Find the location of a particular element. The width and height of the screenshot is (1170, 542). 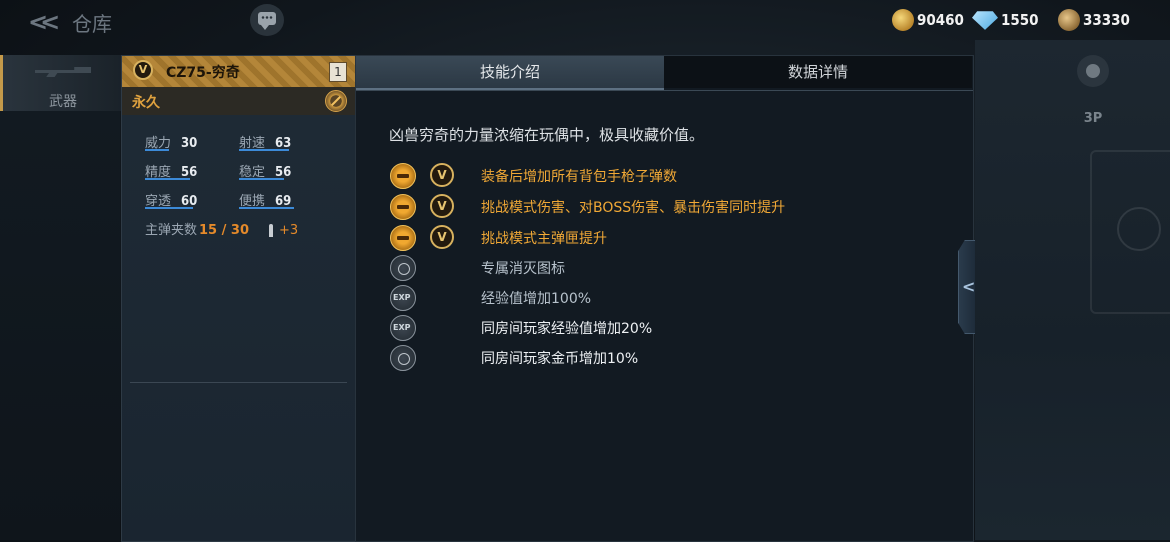

skill-item: 同房间玩家经验值增加20% is located at coordinates (669, 328).